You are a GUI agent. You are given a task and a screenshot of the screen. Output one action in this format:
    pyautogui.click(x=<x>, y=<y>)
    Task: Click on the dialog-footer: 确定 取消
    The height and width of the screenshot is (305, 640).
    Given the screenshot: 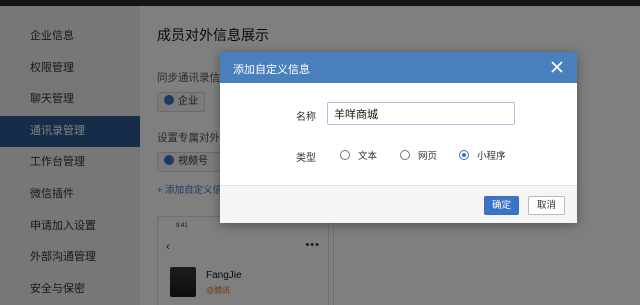 What is the action you would take?
    pyautogui.click(x=398, y=204)
    